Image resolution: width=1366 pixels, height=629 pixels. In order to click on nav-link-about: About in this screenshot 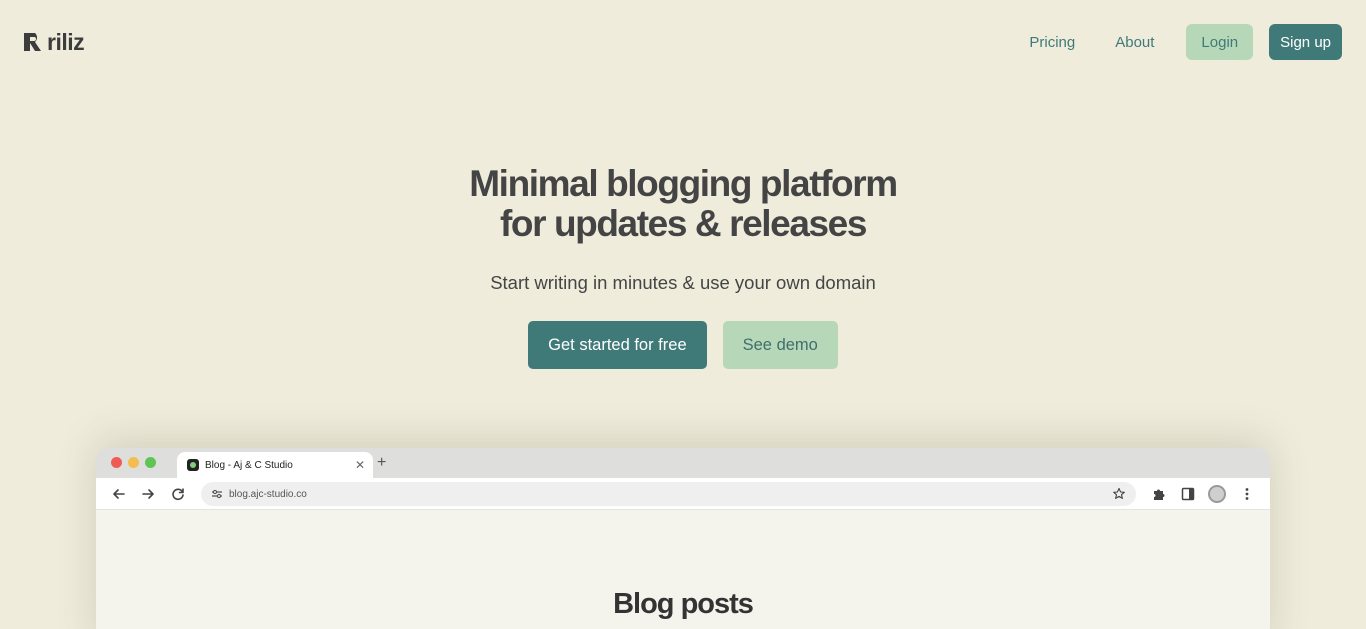, I will do `click(1134, 42)`.